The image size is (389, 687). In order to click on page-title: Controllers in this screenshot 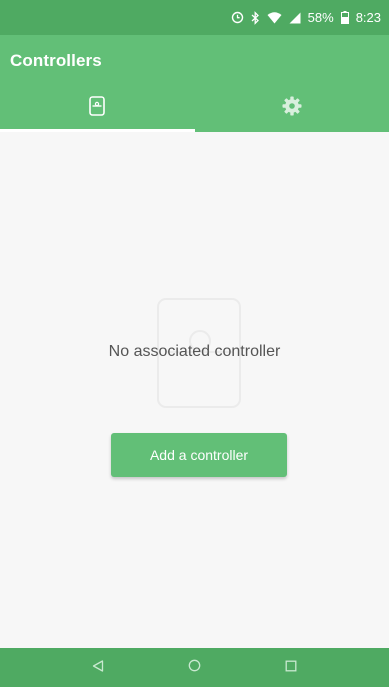, I will do `click(56, 60)`.